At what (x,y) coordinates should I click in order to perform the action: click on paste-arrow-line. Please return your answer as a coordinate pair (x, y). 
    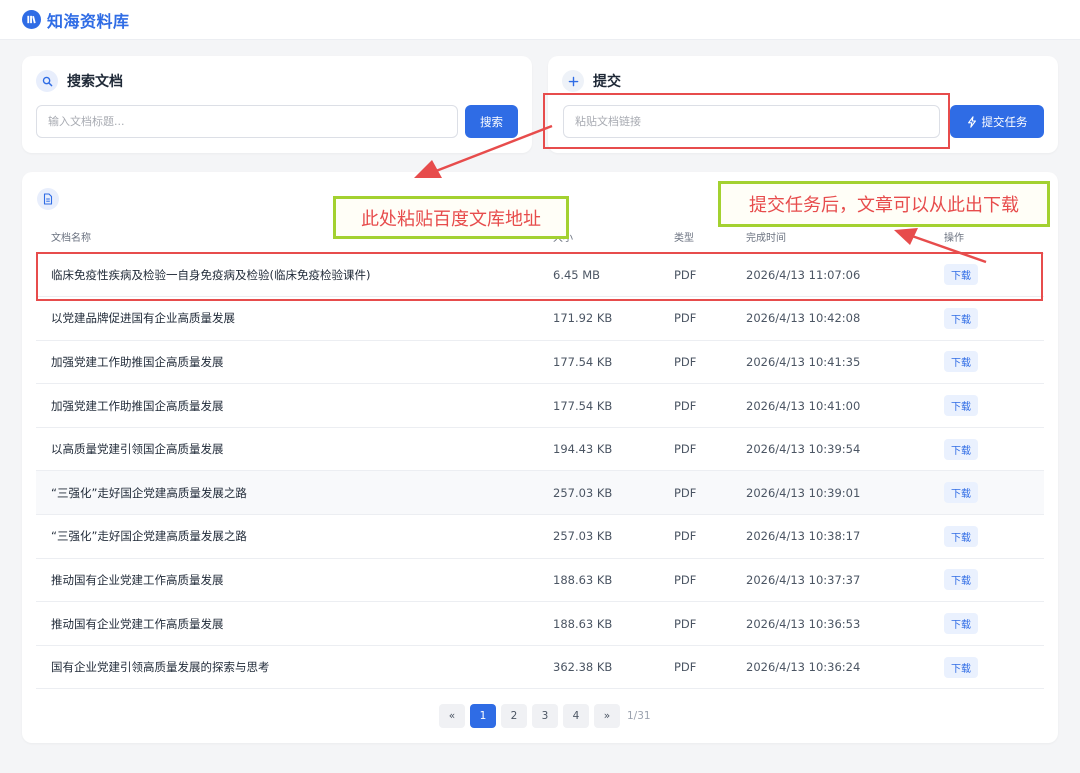
    Looking at the image, I should click on (494, 148).